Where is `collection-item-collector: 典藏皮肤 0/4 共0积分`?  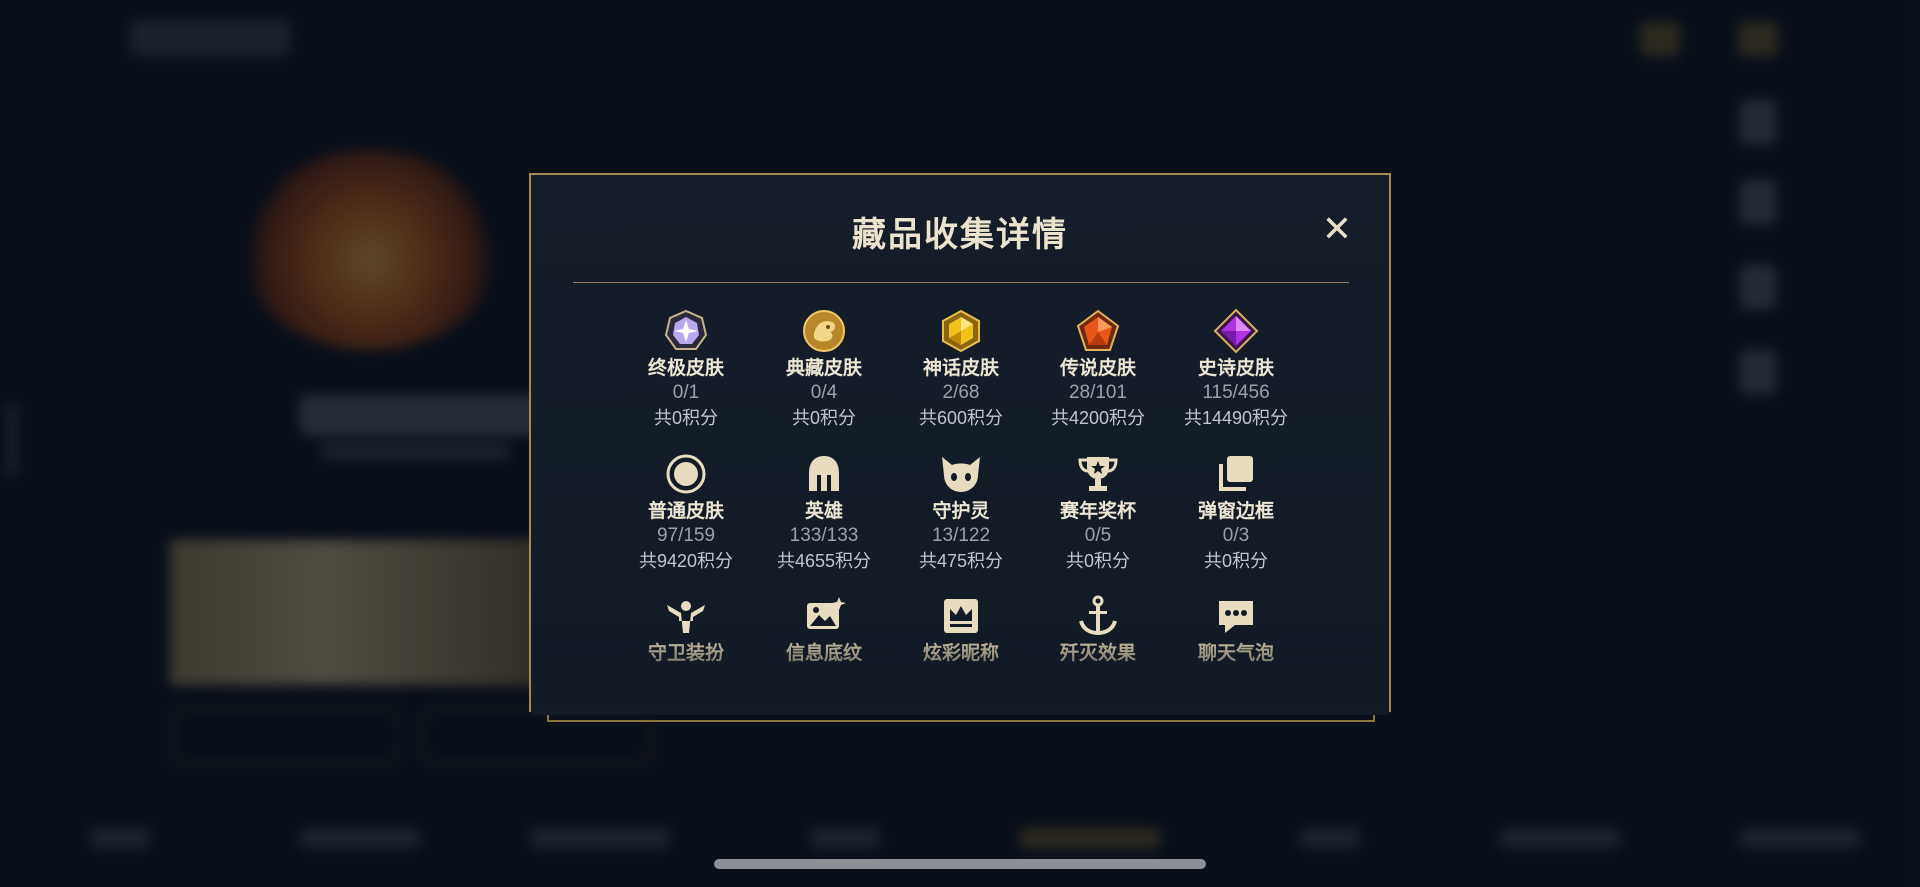
collection-item-collector: 典藏皮肤 0/4 共0积分 is located at coordinates (824, 369).